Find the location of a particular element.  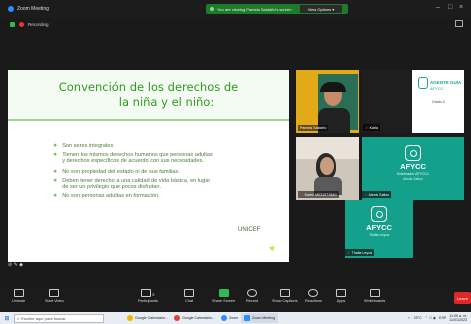

participant-name-tag: ⚠Karla is located at coordinates (371, 127).